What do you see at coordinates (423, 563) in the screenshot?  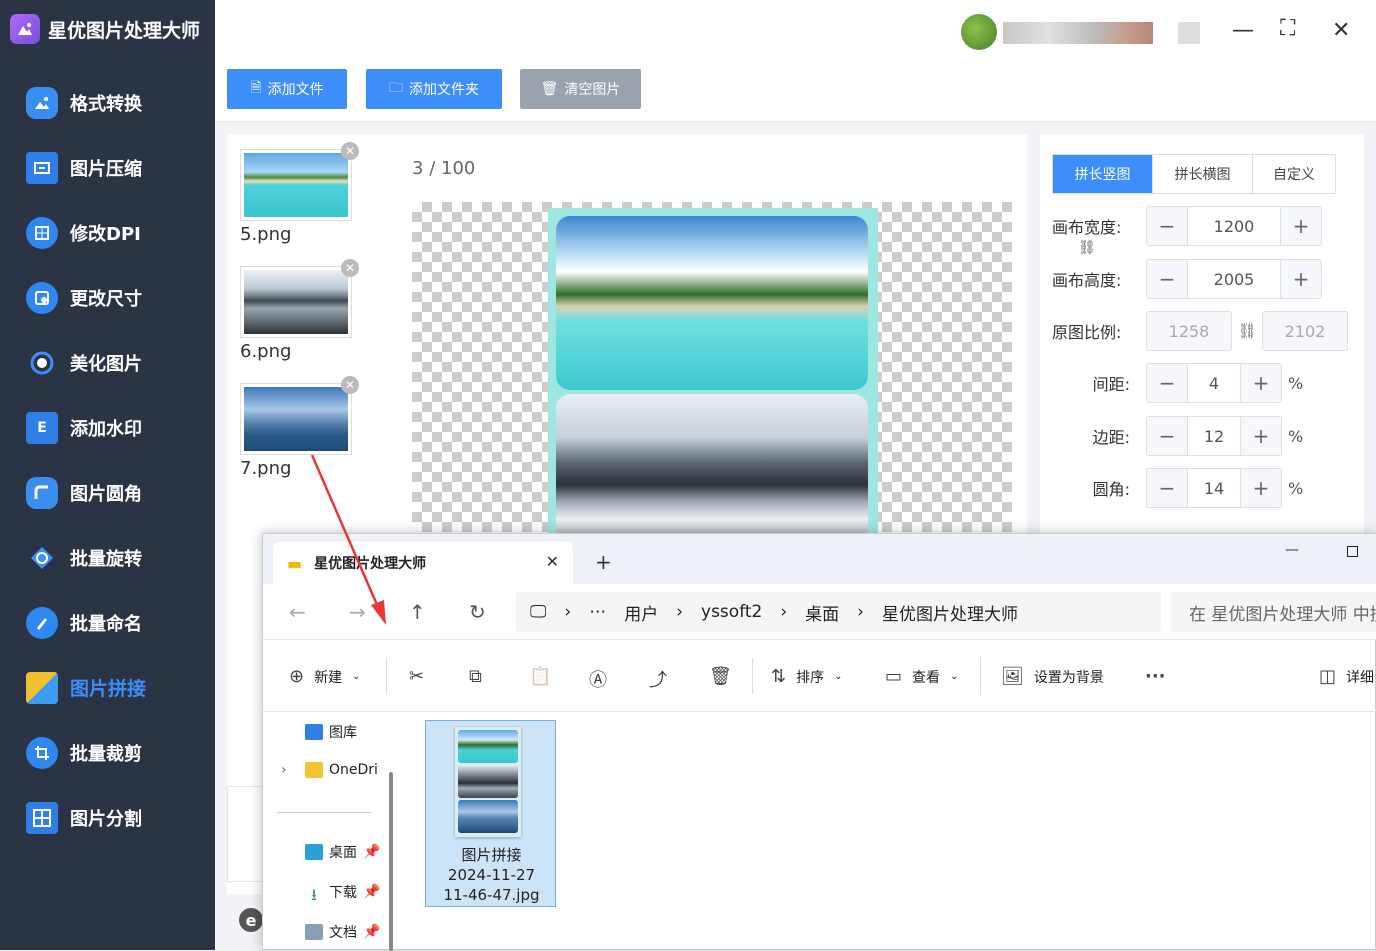 I see `explorer-tab: ▬ 星优图片处理大师 ✕` at bounding box center [423, 563].